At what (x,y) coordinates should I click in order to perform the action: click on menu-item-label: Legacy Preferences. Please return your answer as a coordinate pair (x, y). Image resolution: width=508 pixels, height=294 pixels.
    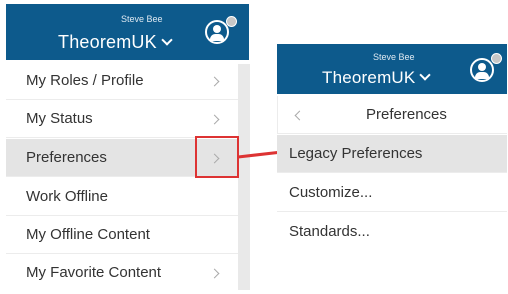
    Looking at the image, I should click on (356, 153).